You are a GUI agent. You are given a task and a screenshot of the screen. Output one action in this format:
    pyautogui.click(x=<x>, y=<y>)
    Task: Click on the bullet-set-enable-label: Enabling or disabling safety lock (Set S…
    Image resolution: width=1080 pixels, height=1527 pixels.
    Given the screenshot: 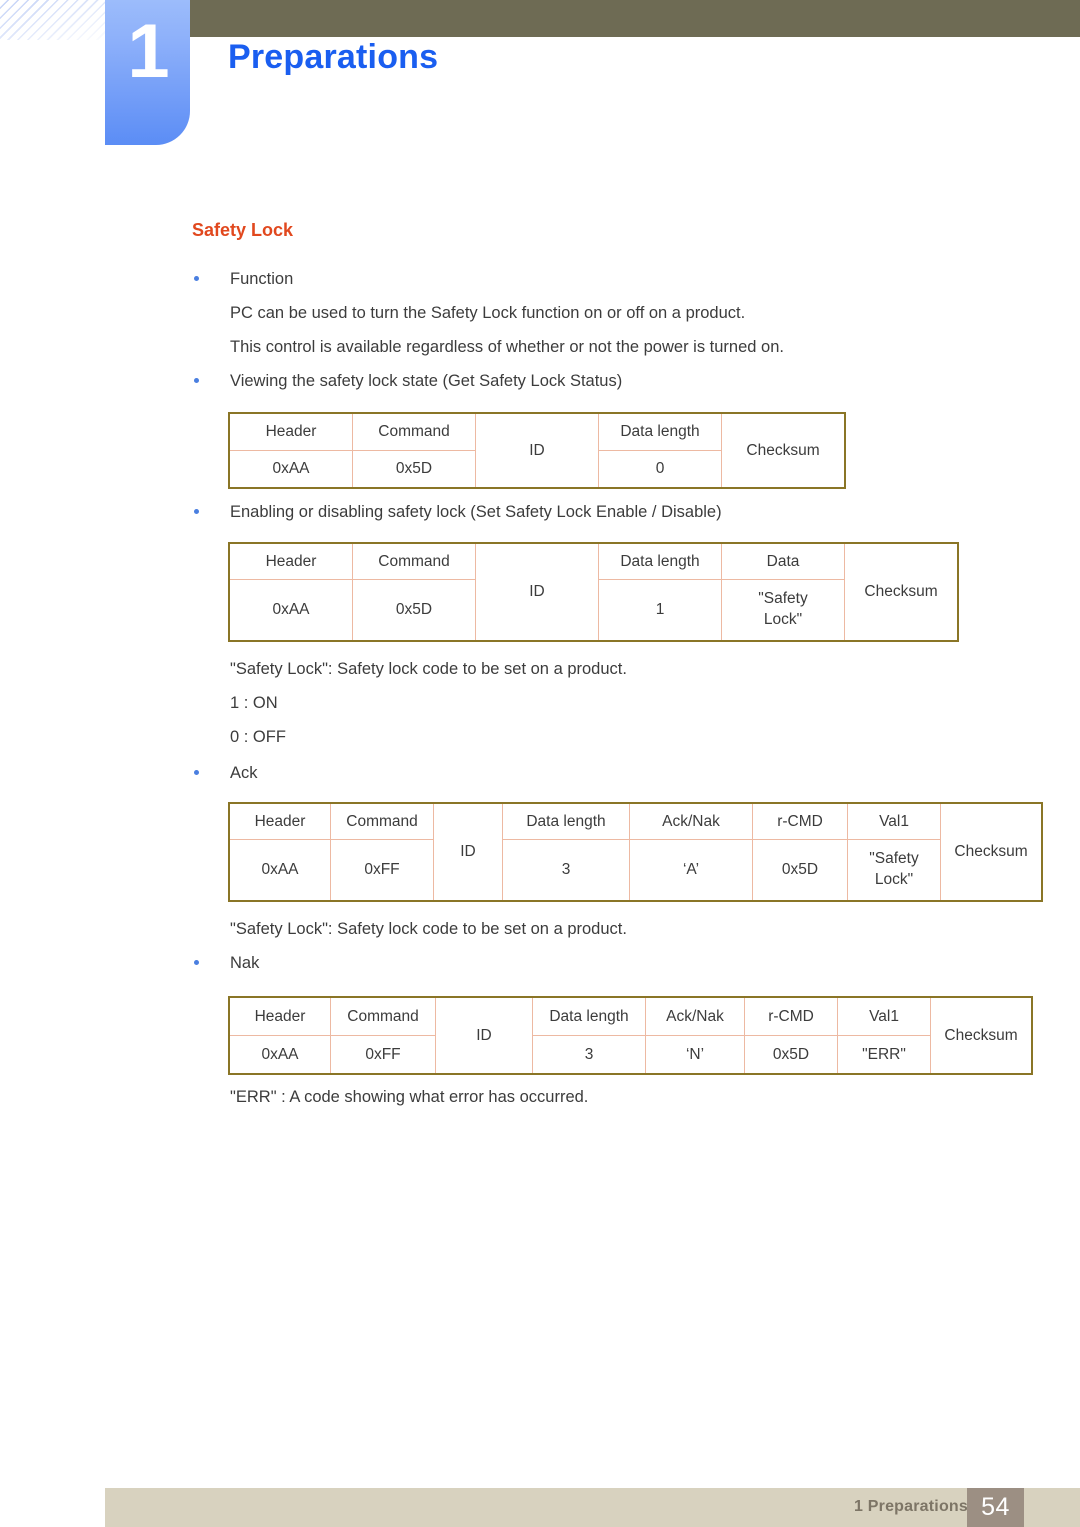 What is the action you would take?
    pyautogui.click(x=476, y=512)
    